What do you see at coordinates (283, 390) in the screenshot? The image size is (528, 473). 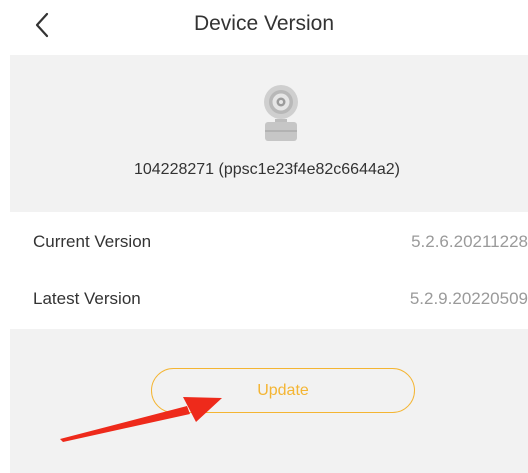 I see `update-button: Update` at bounding box center [283, 390].